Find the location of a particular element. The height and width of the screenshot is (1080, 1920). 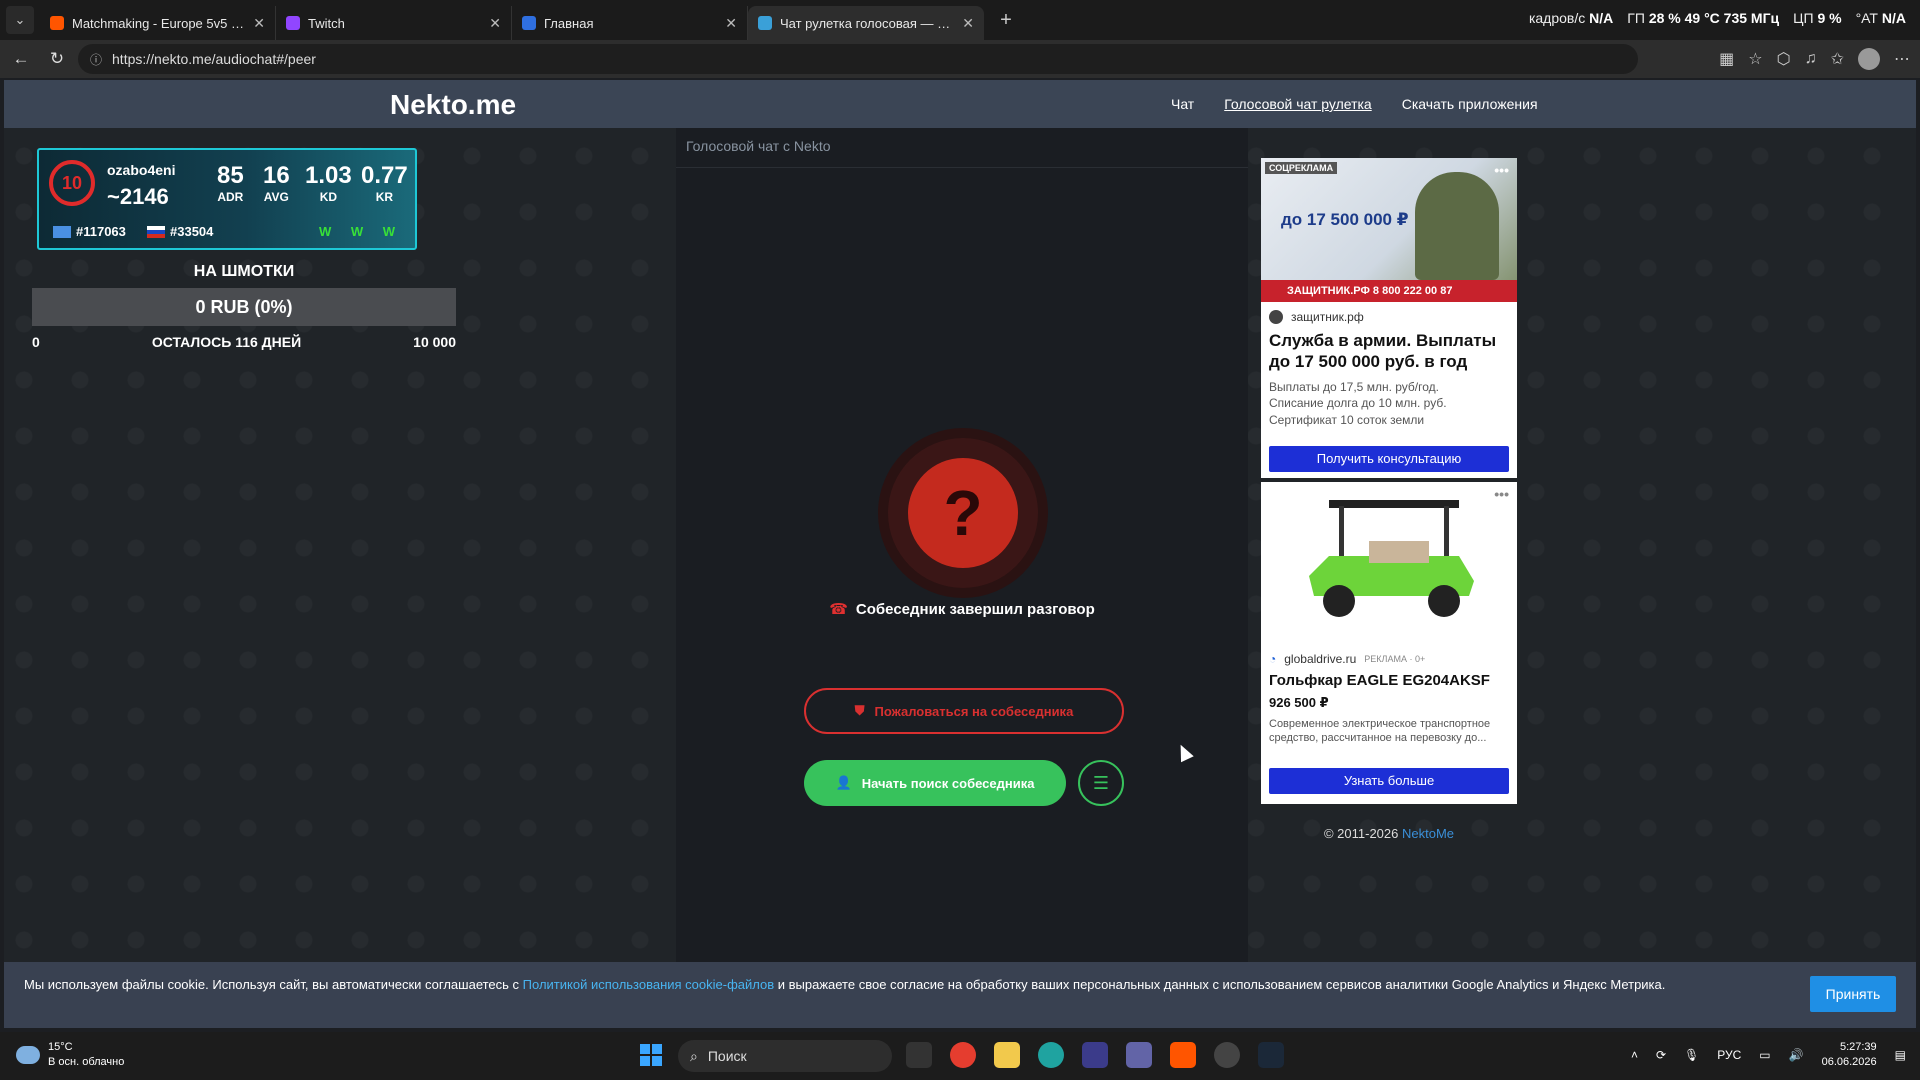

goal-remaining: ОСТАЛОСЬ 116 ДНЕЙ is located at coordinates (226, 342).